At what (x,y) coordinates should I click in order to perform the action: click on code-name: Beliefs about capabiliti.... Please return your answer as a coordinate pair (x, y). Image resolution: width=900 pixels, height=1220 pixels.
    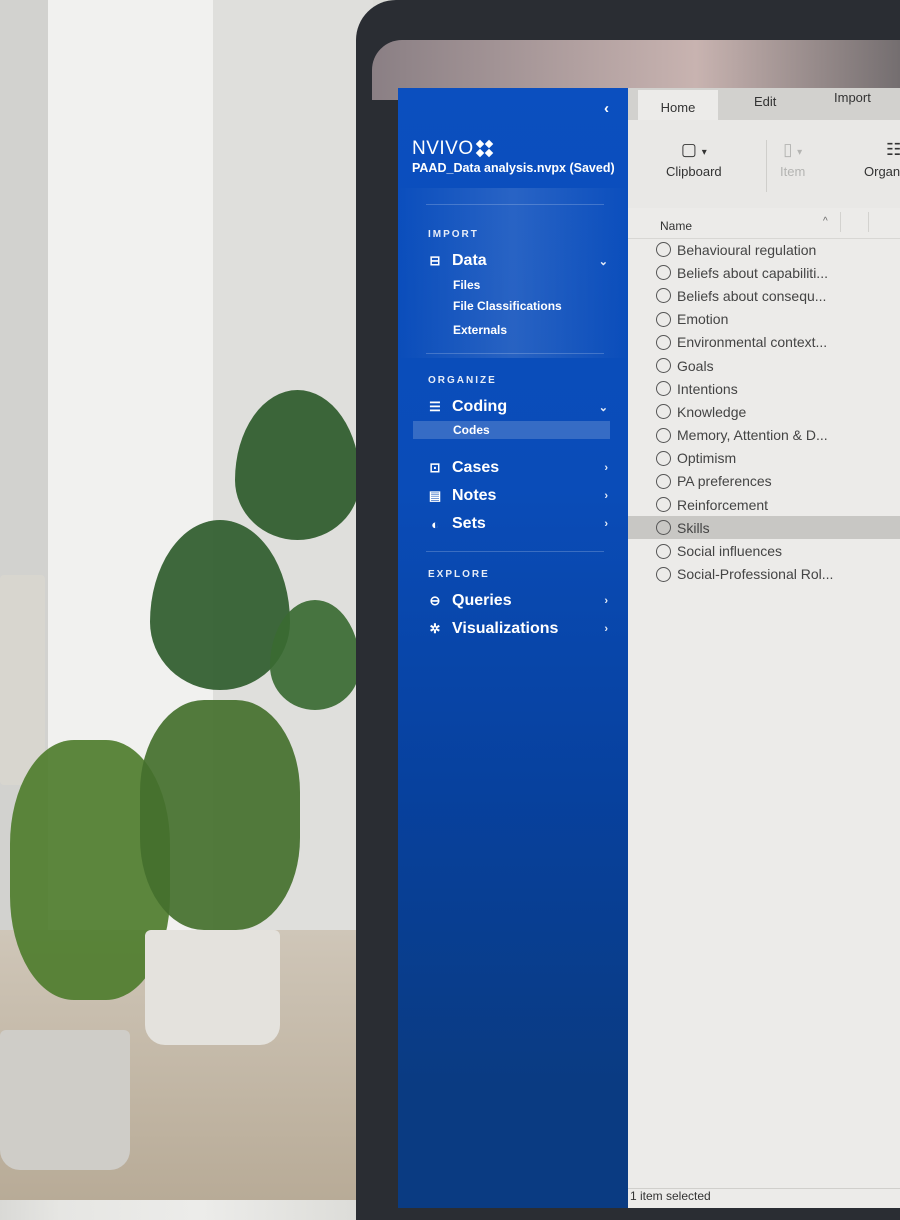
    Looking at the image, I should click on (752, 272).